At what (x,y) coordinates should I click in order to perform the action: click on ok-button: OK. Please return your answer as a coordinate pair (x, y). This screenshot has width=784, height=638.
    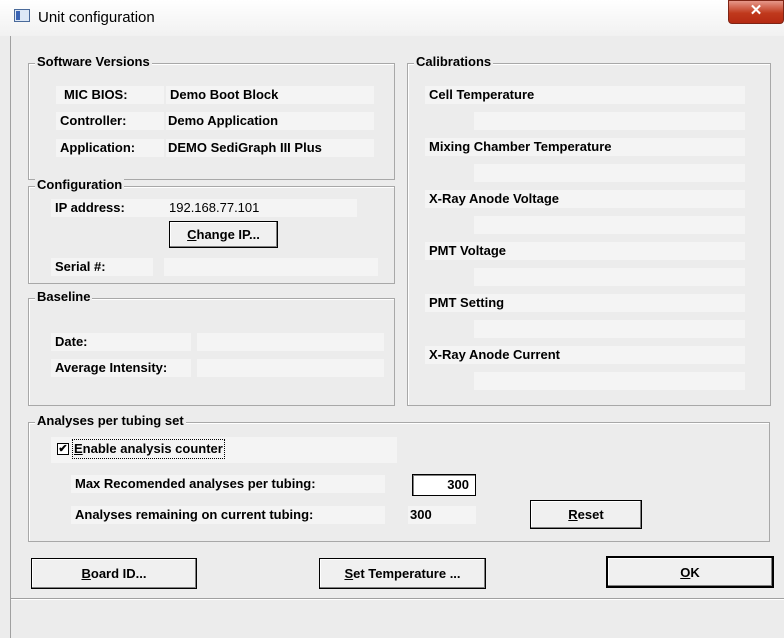
    Looking at the image, I should click on (690, 572).